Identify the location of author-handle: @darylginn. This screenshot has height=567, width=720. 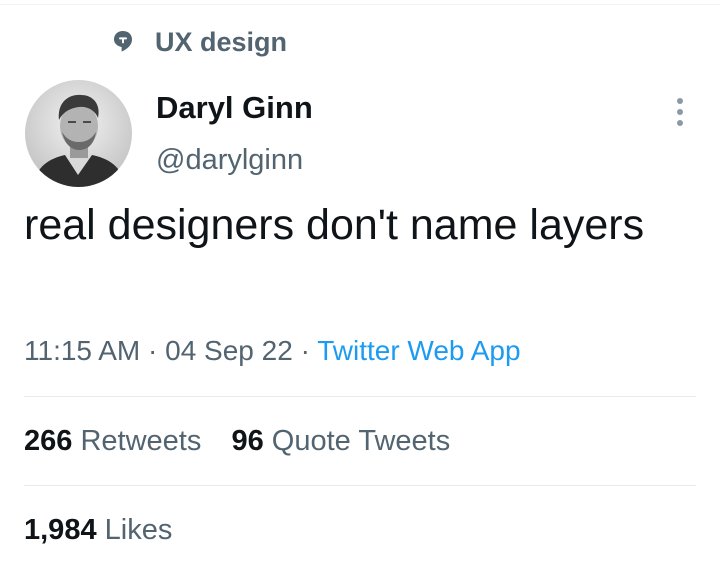
(229, 160).